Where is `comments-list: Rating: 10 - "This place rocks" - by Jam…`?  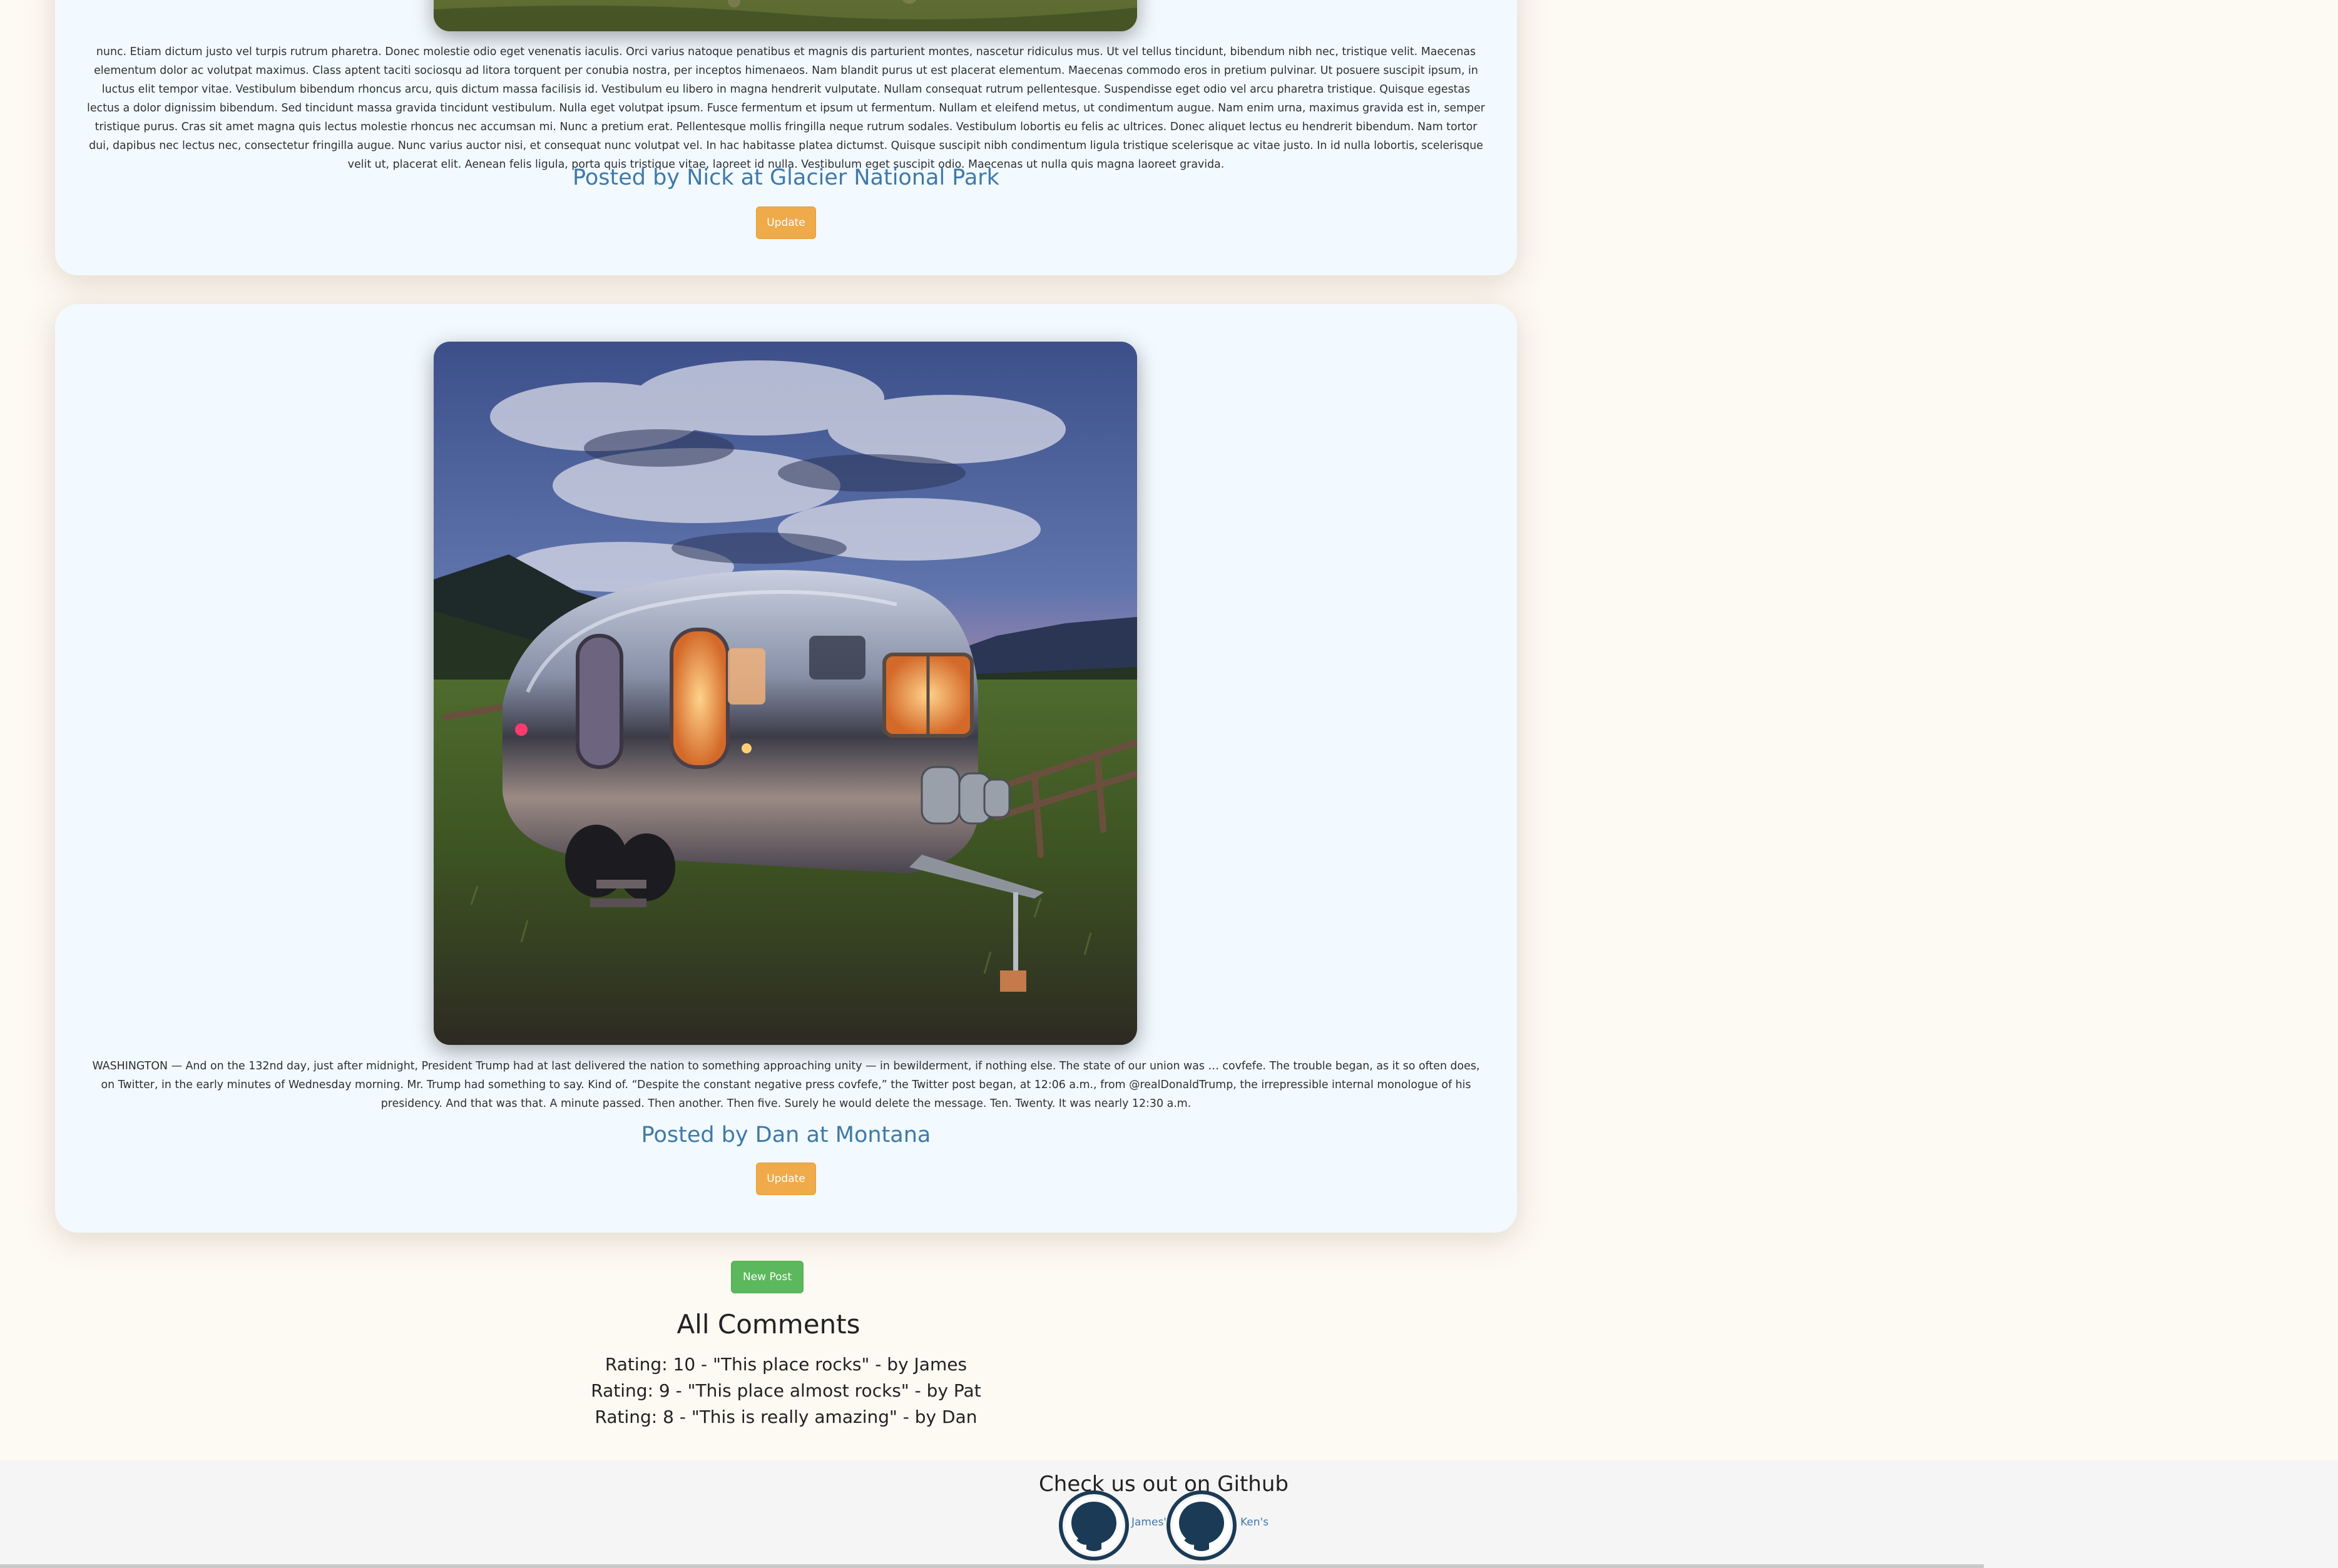
comments-list: Rating: 10 - "This place rocks" - by Jam… is located at coordinates (786, 1391).